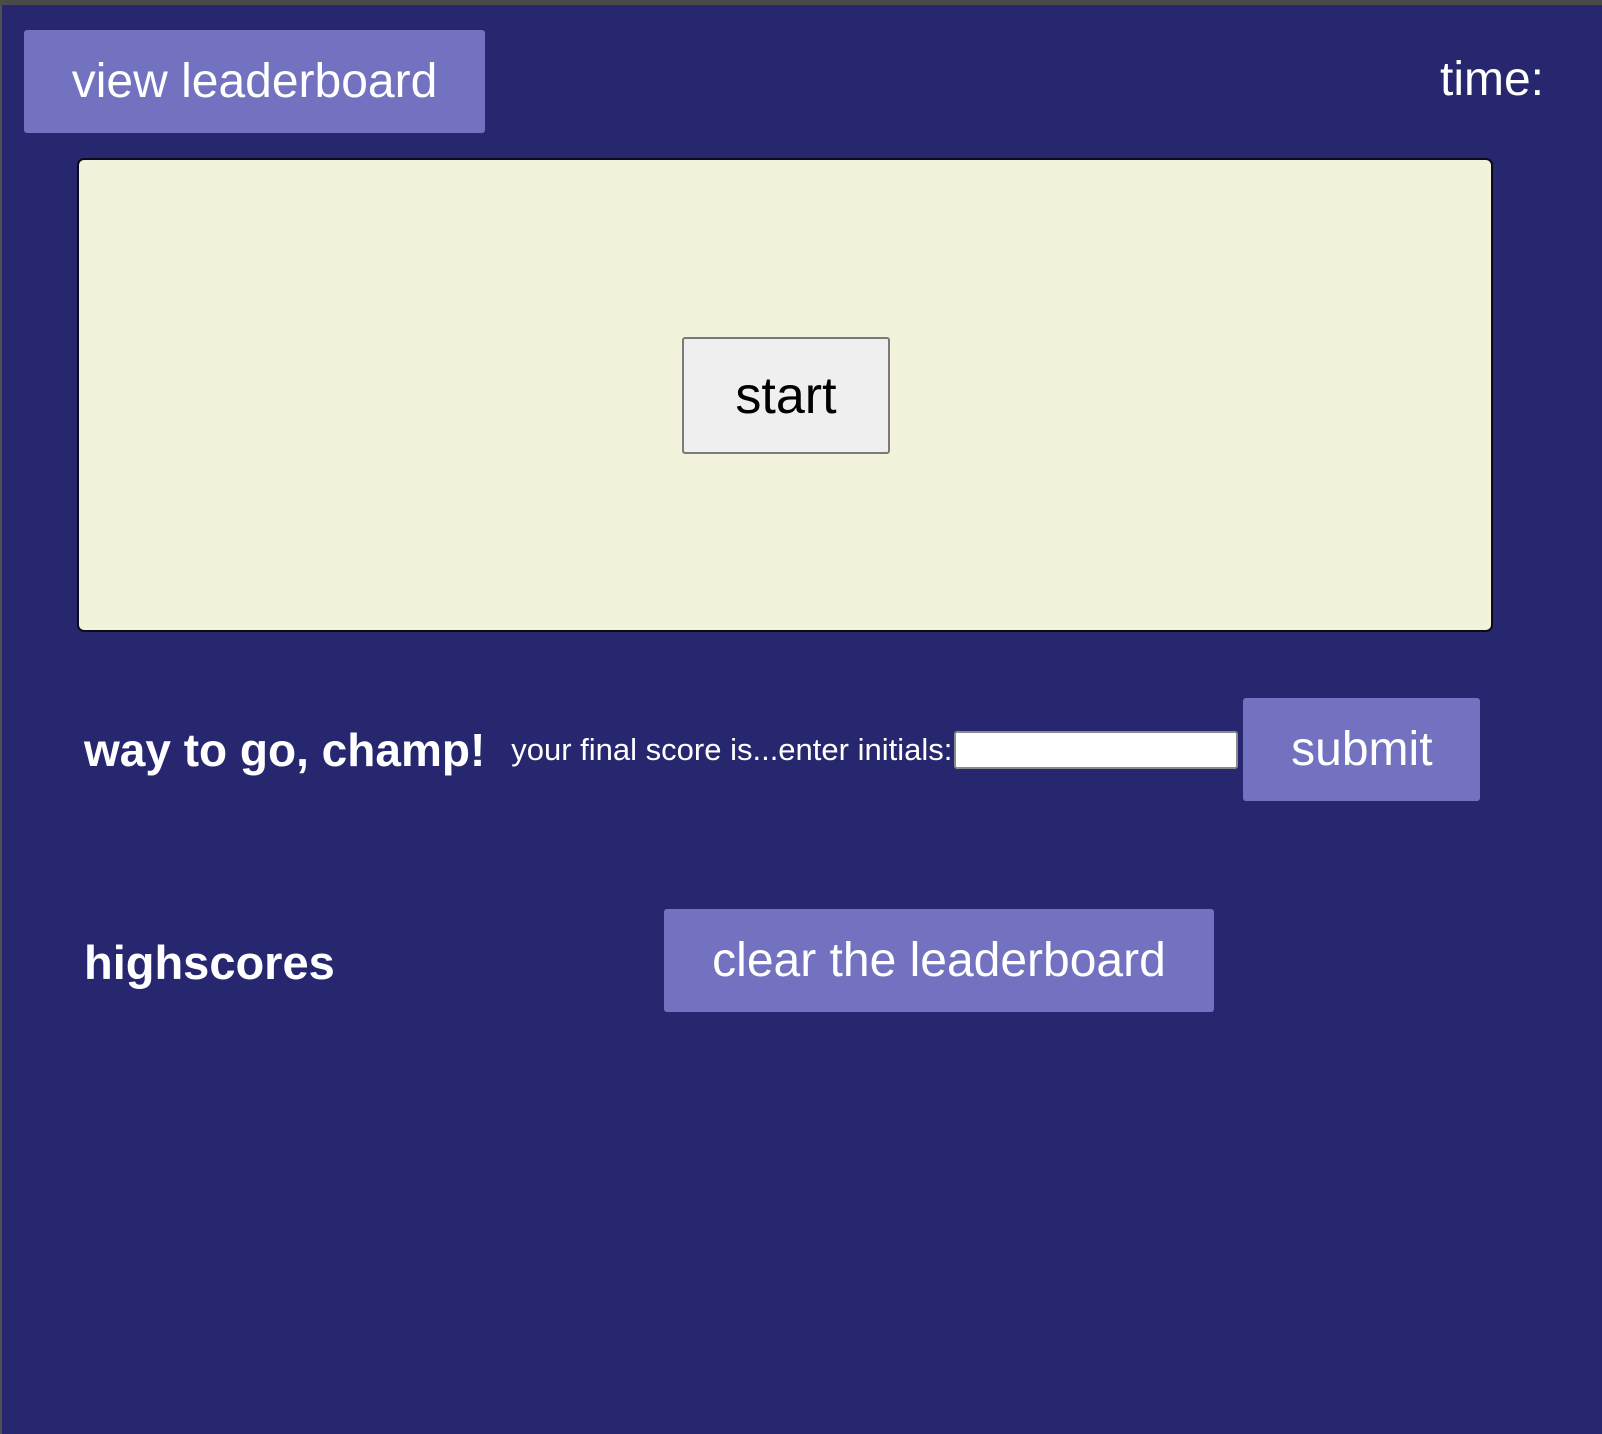 The width and height of the screenshot is (1602, 1434). What do you see at coordinates (254, 81) in the screenshot?
I see `view-leaderboard-button: view leaderboard` at bounding box center [254, 81].